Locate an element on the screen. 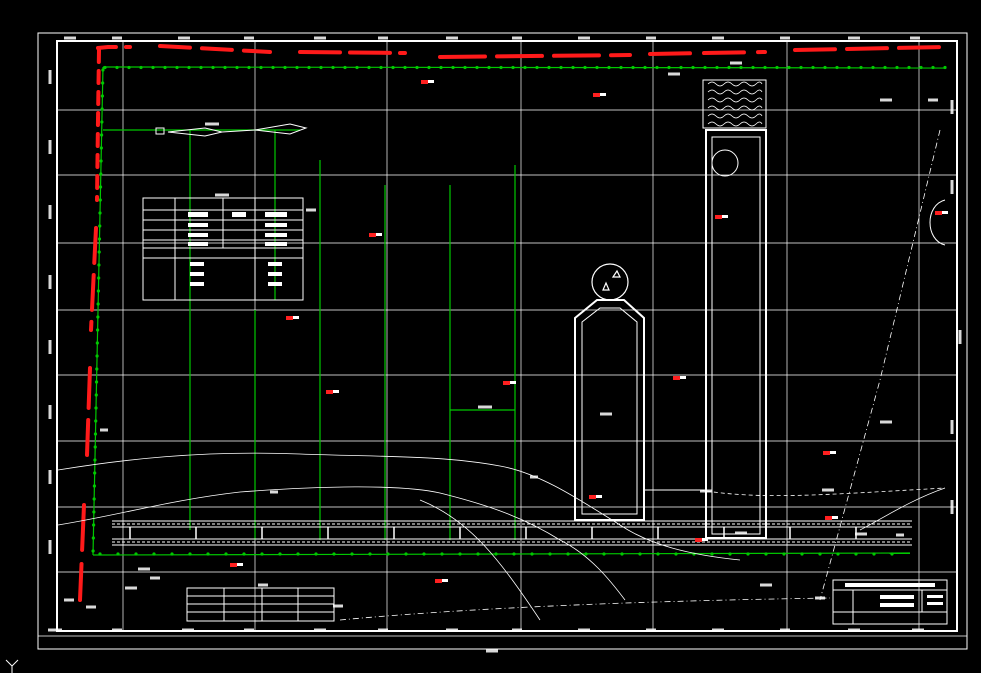 This screenshot has height=673, width=981. well-symbol-icon is located at coordinates (610, 282).